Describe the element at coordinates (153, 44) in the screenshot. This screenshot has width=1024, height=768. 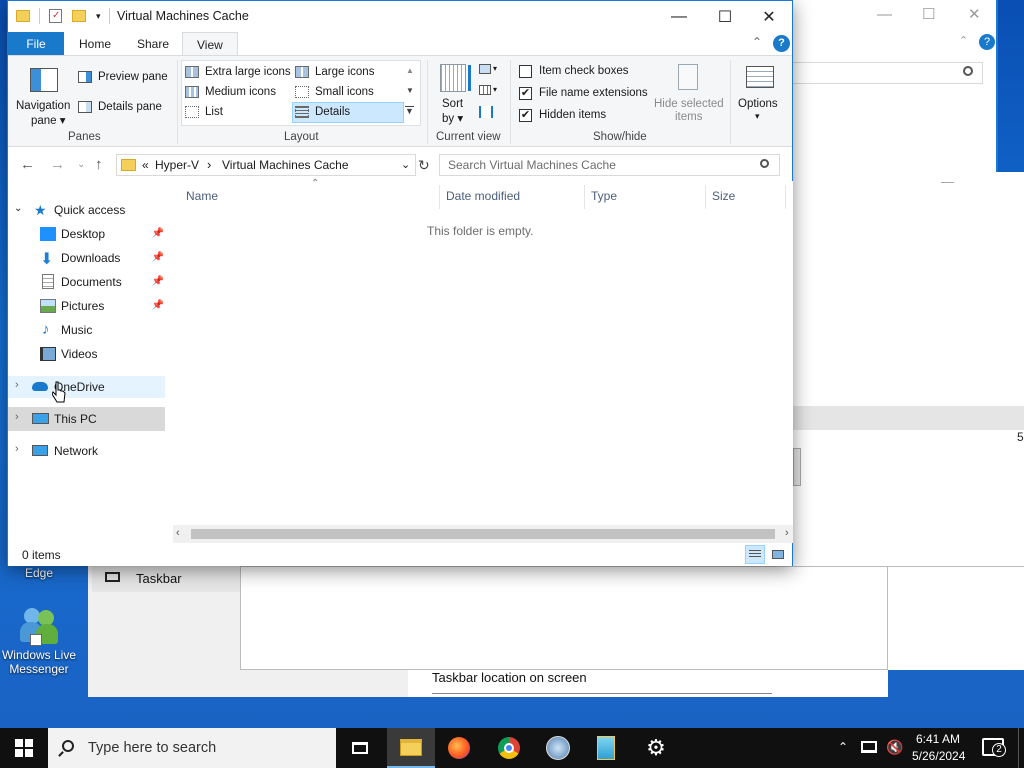
I see `tab-share: Share` at that location.